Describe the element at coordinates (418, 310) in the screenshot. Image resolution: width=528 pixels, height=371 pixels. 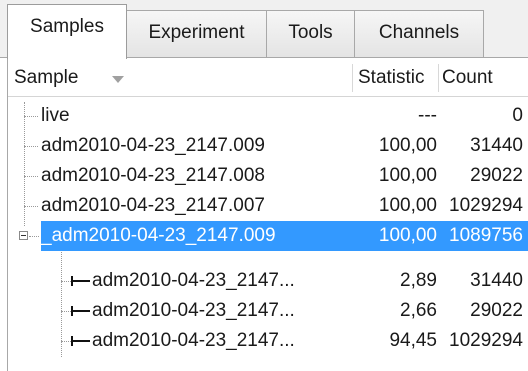
I see `statistic-value: 2,66` at that location.